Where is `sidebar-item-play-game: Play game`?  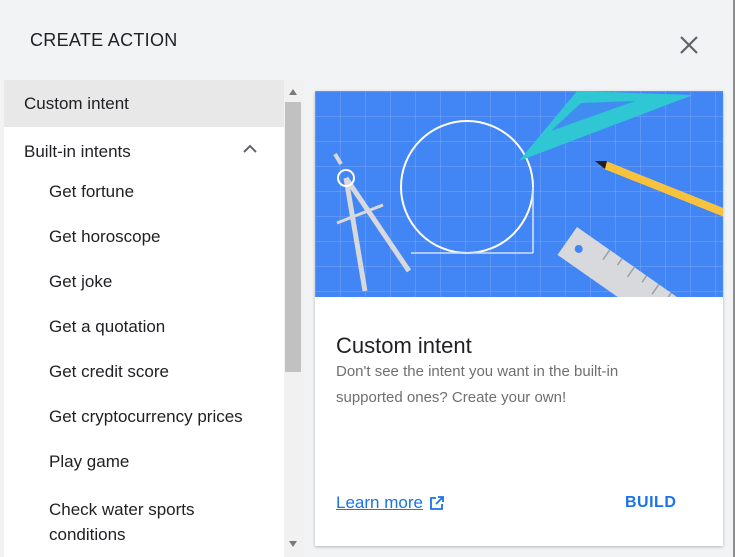
sidebar-item-play-game: Play game is located at coordinates (144, 462).